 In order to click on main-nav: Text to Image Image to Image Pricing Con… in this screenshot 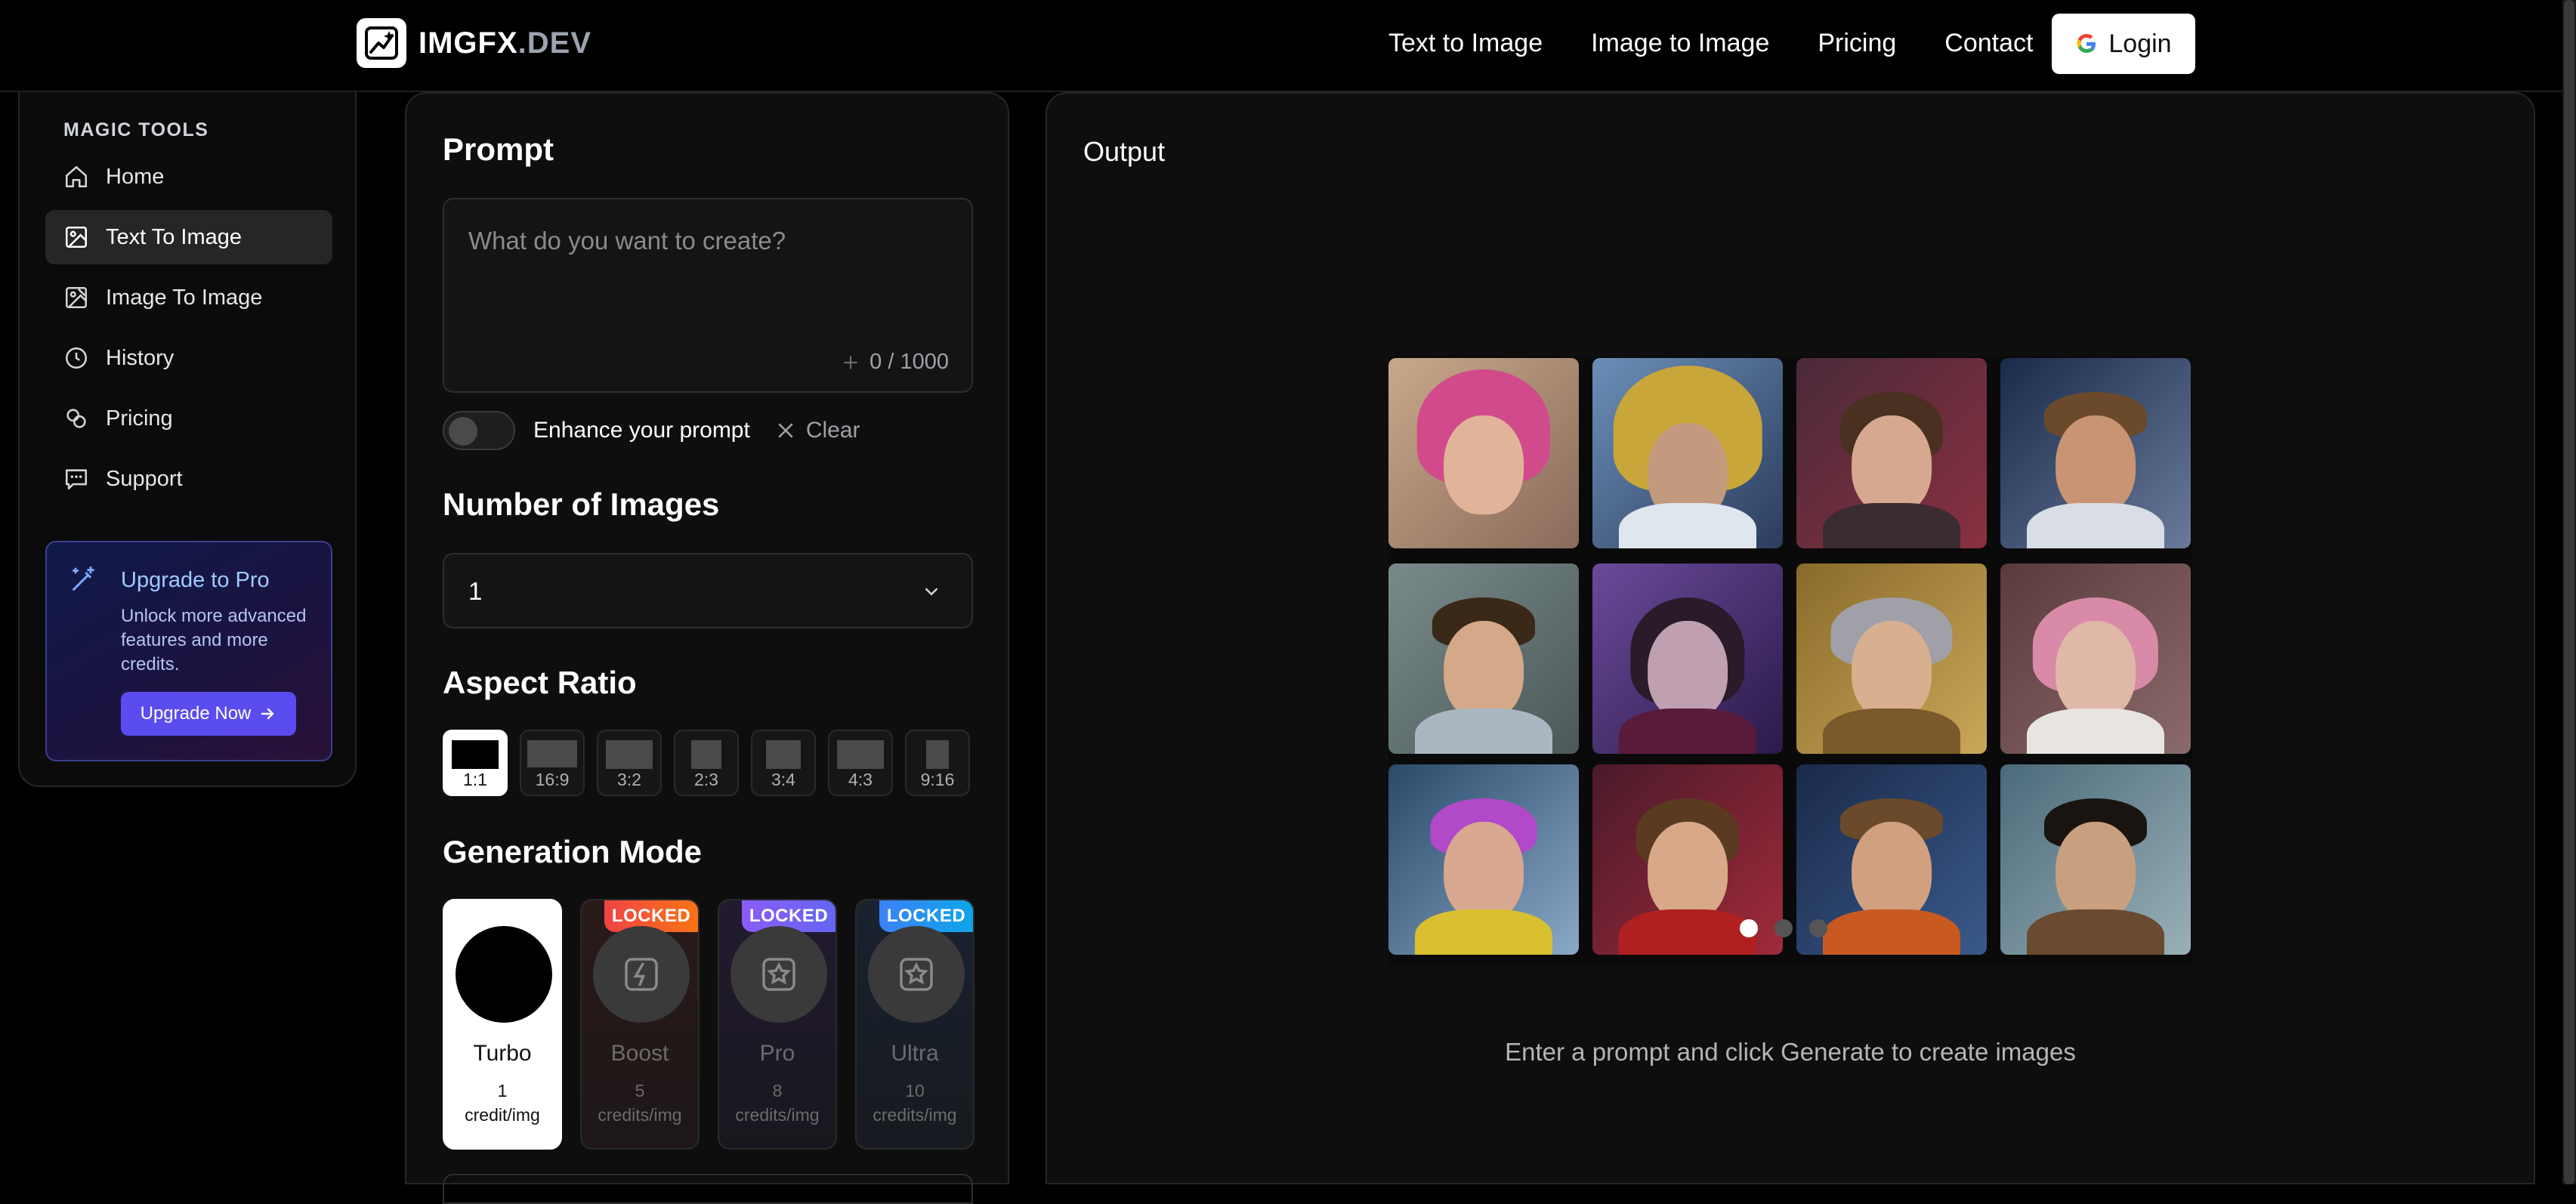, I will do `click(1710, 43)`.